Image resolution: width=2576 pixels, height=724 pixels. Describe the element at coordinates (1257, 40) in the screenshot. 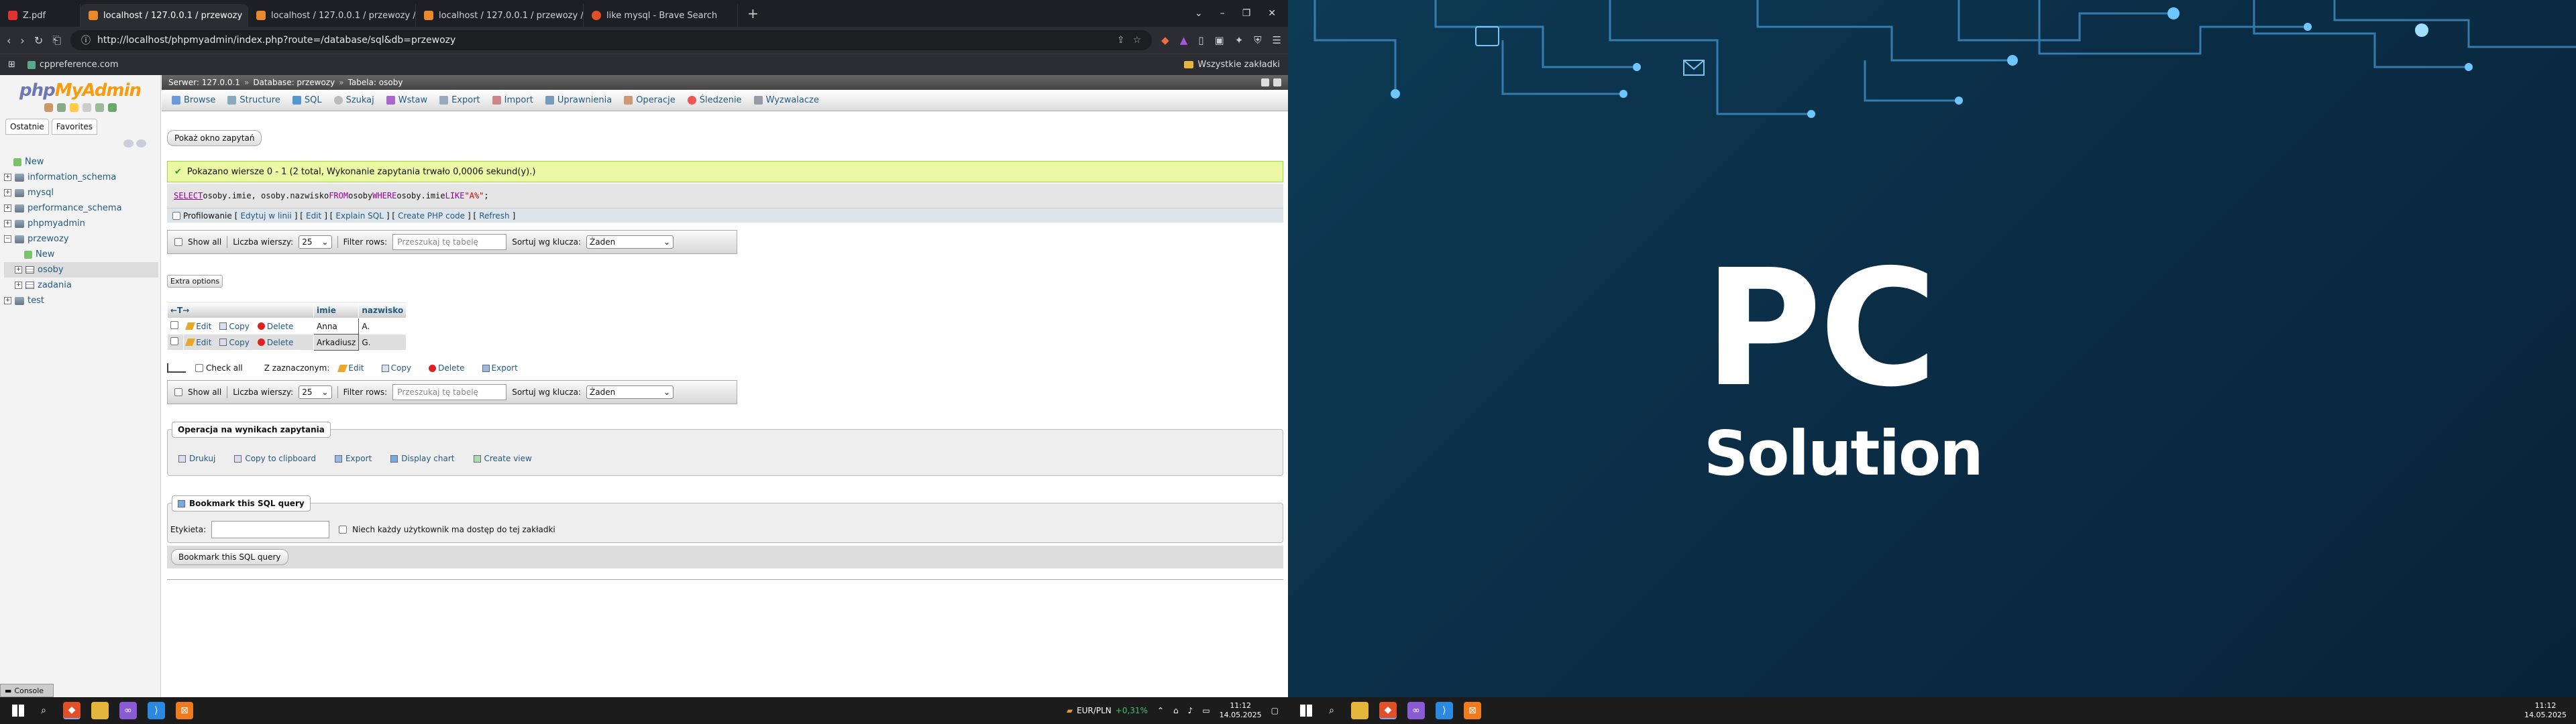

I see `vpn-icon: ⛨` at that location.